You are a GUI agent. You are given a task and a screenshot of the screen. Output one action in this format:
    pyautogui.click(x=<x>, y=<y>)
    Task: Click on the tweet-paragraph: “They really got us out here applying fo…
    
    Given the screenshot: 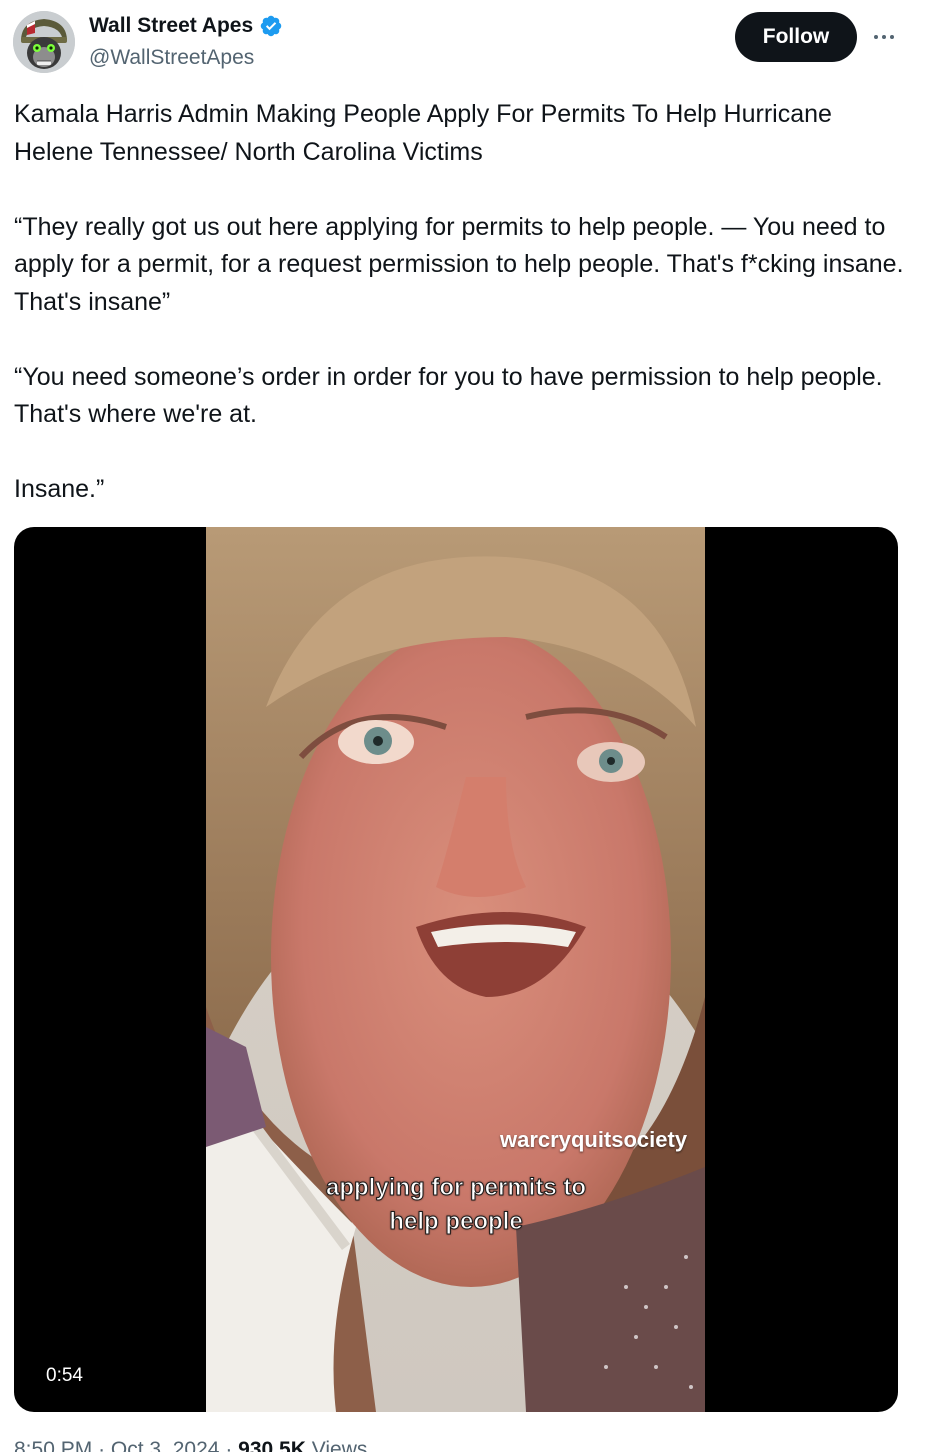 What is the action you would take?
    pyautogui.click(x=459, y=264)
    